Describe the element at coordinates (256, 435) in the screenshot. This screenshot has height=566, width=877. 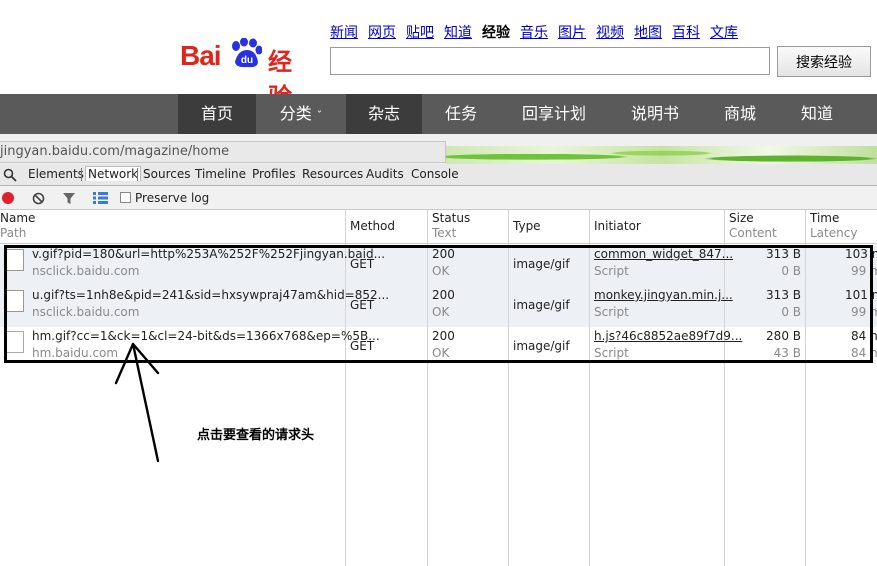
I see `annotation-text: 点击要查看的请求头` at that location.